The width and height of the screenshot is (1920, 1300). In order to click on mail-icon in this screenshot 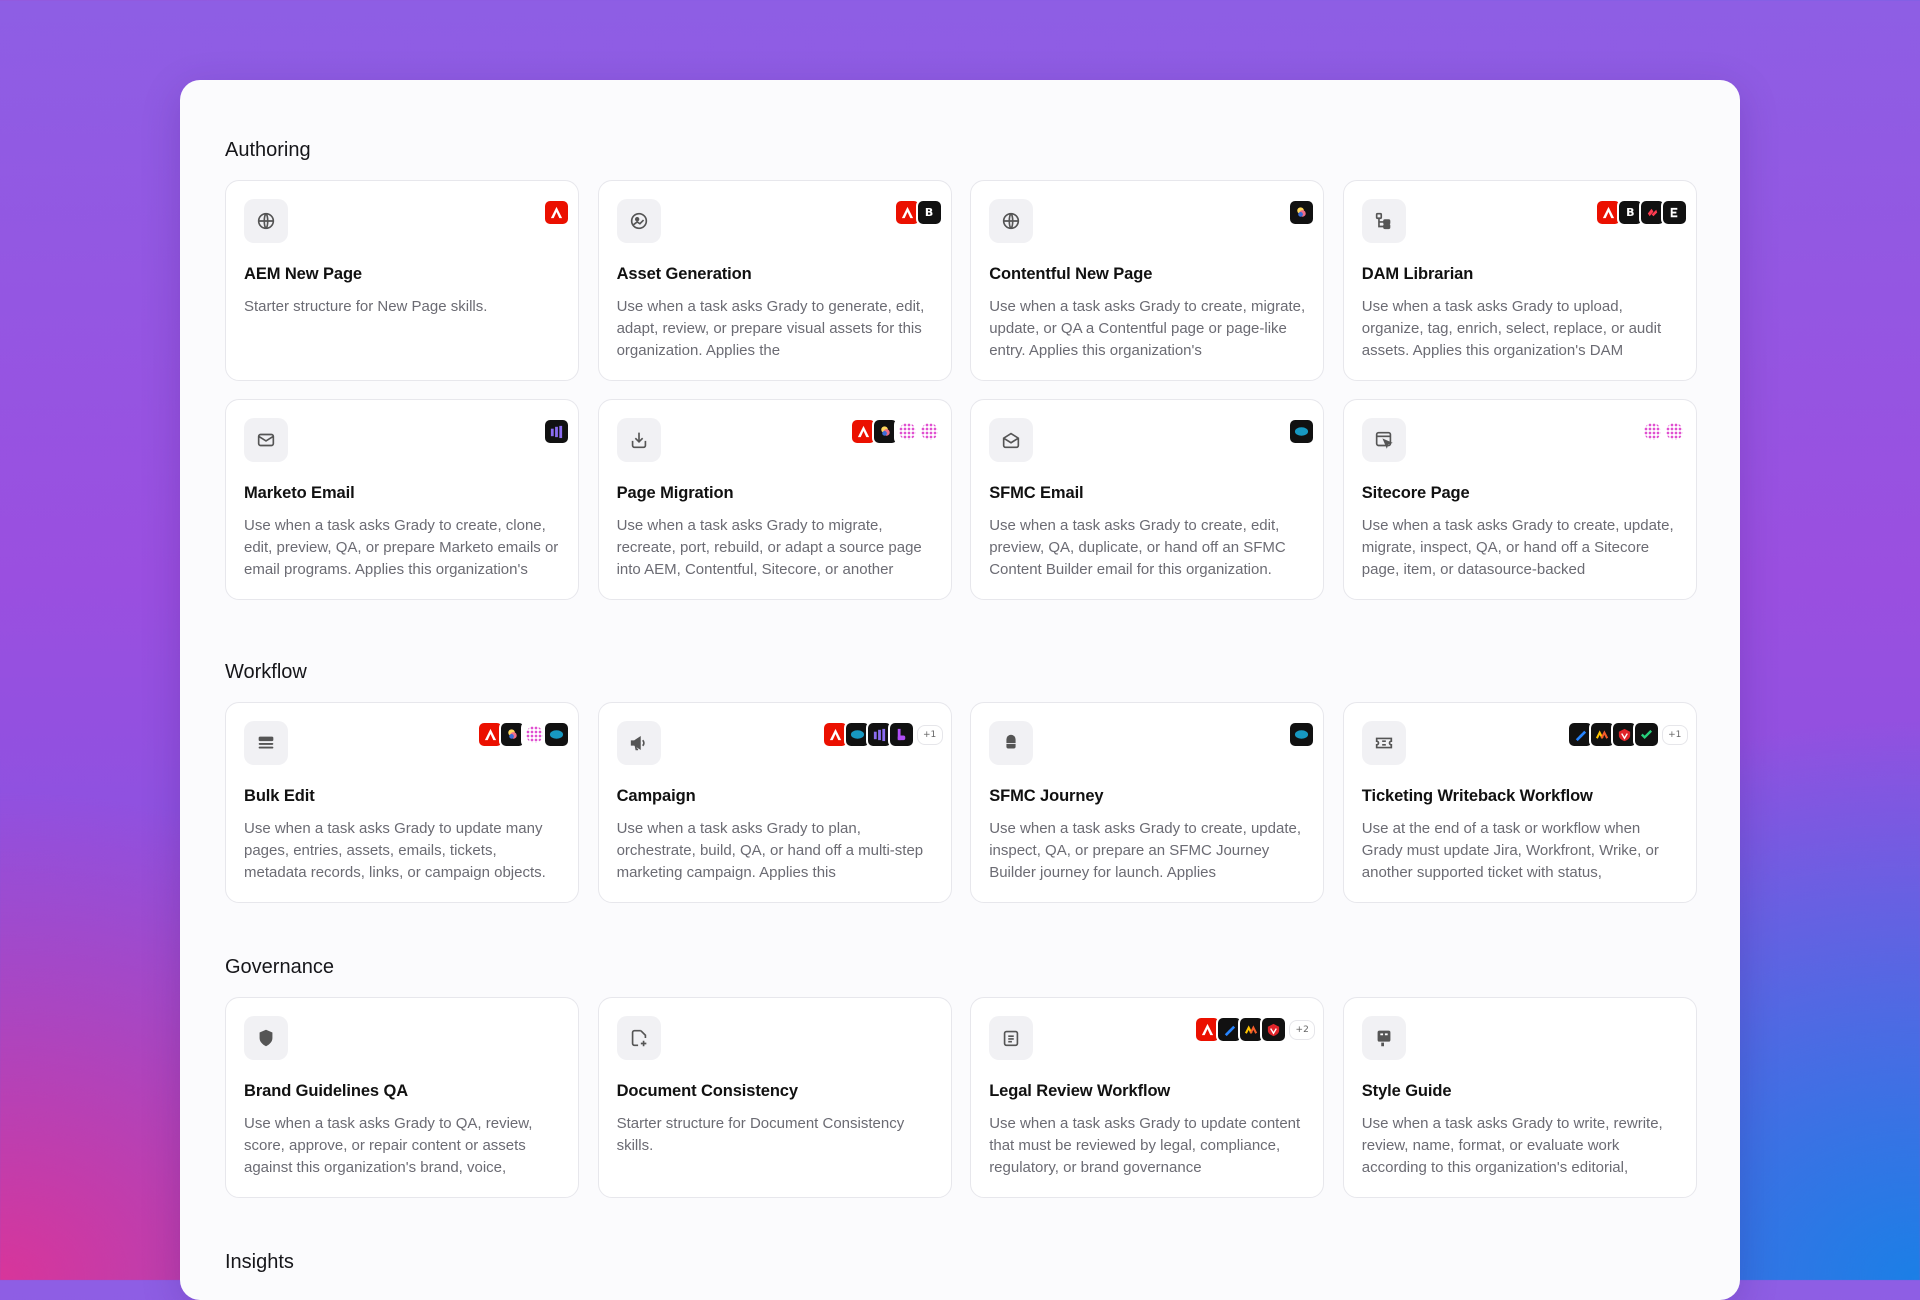, I will do `click(266, 440)`.